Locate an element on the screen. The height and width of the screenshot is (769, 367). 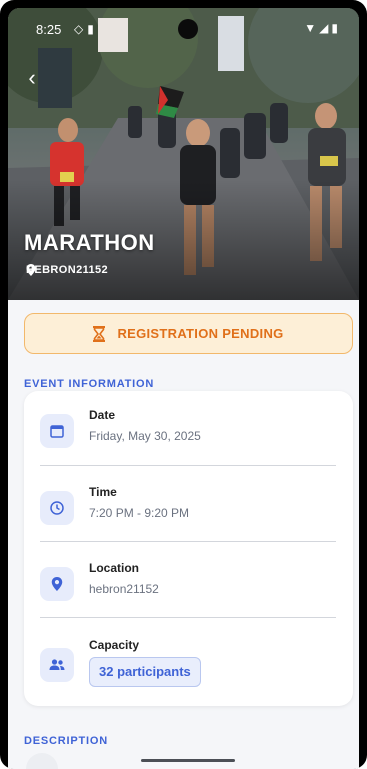
chevron-left-icon: ‹ is located at coordinates (32, 77).